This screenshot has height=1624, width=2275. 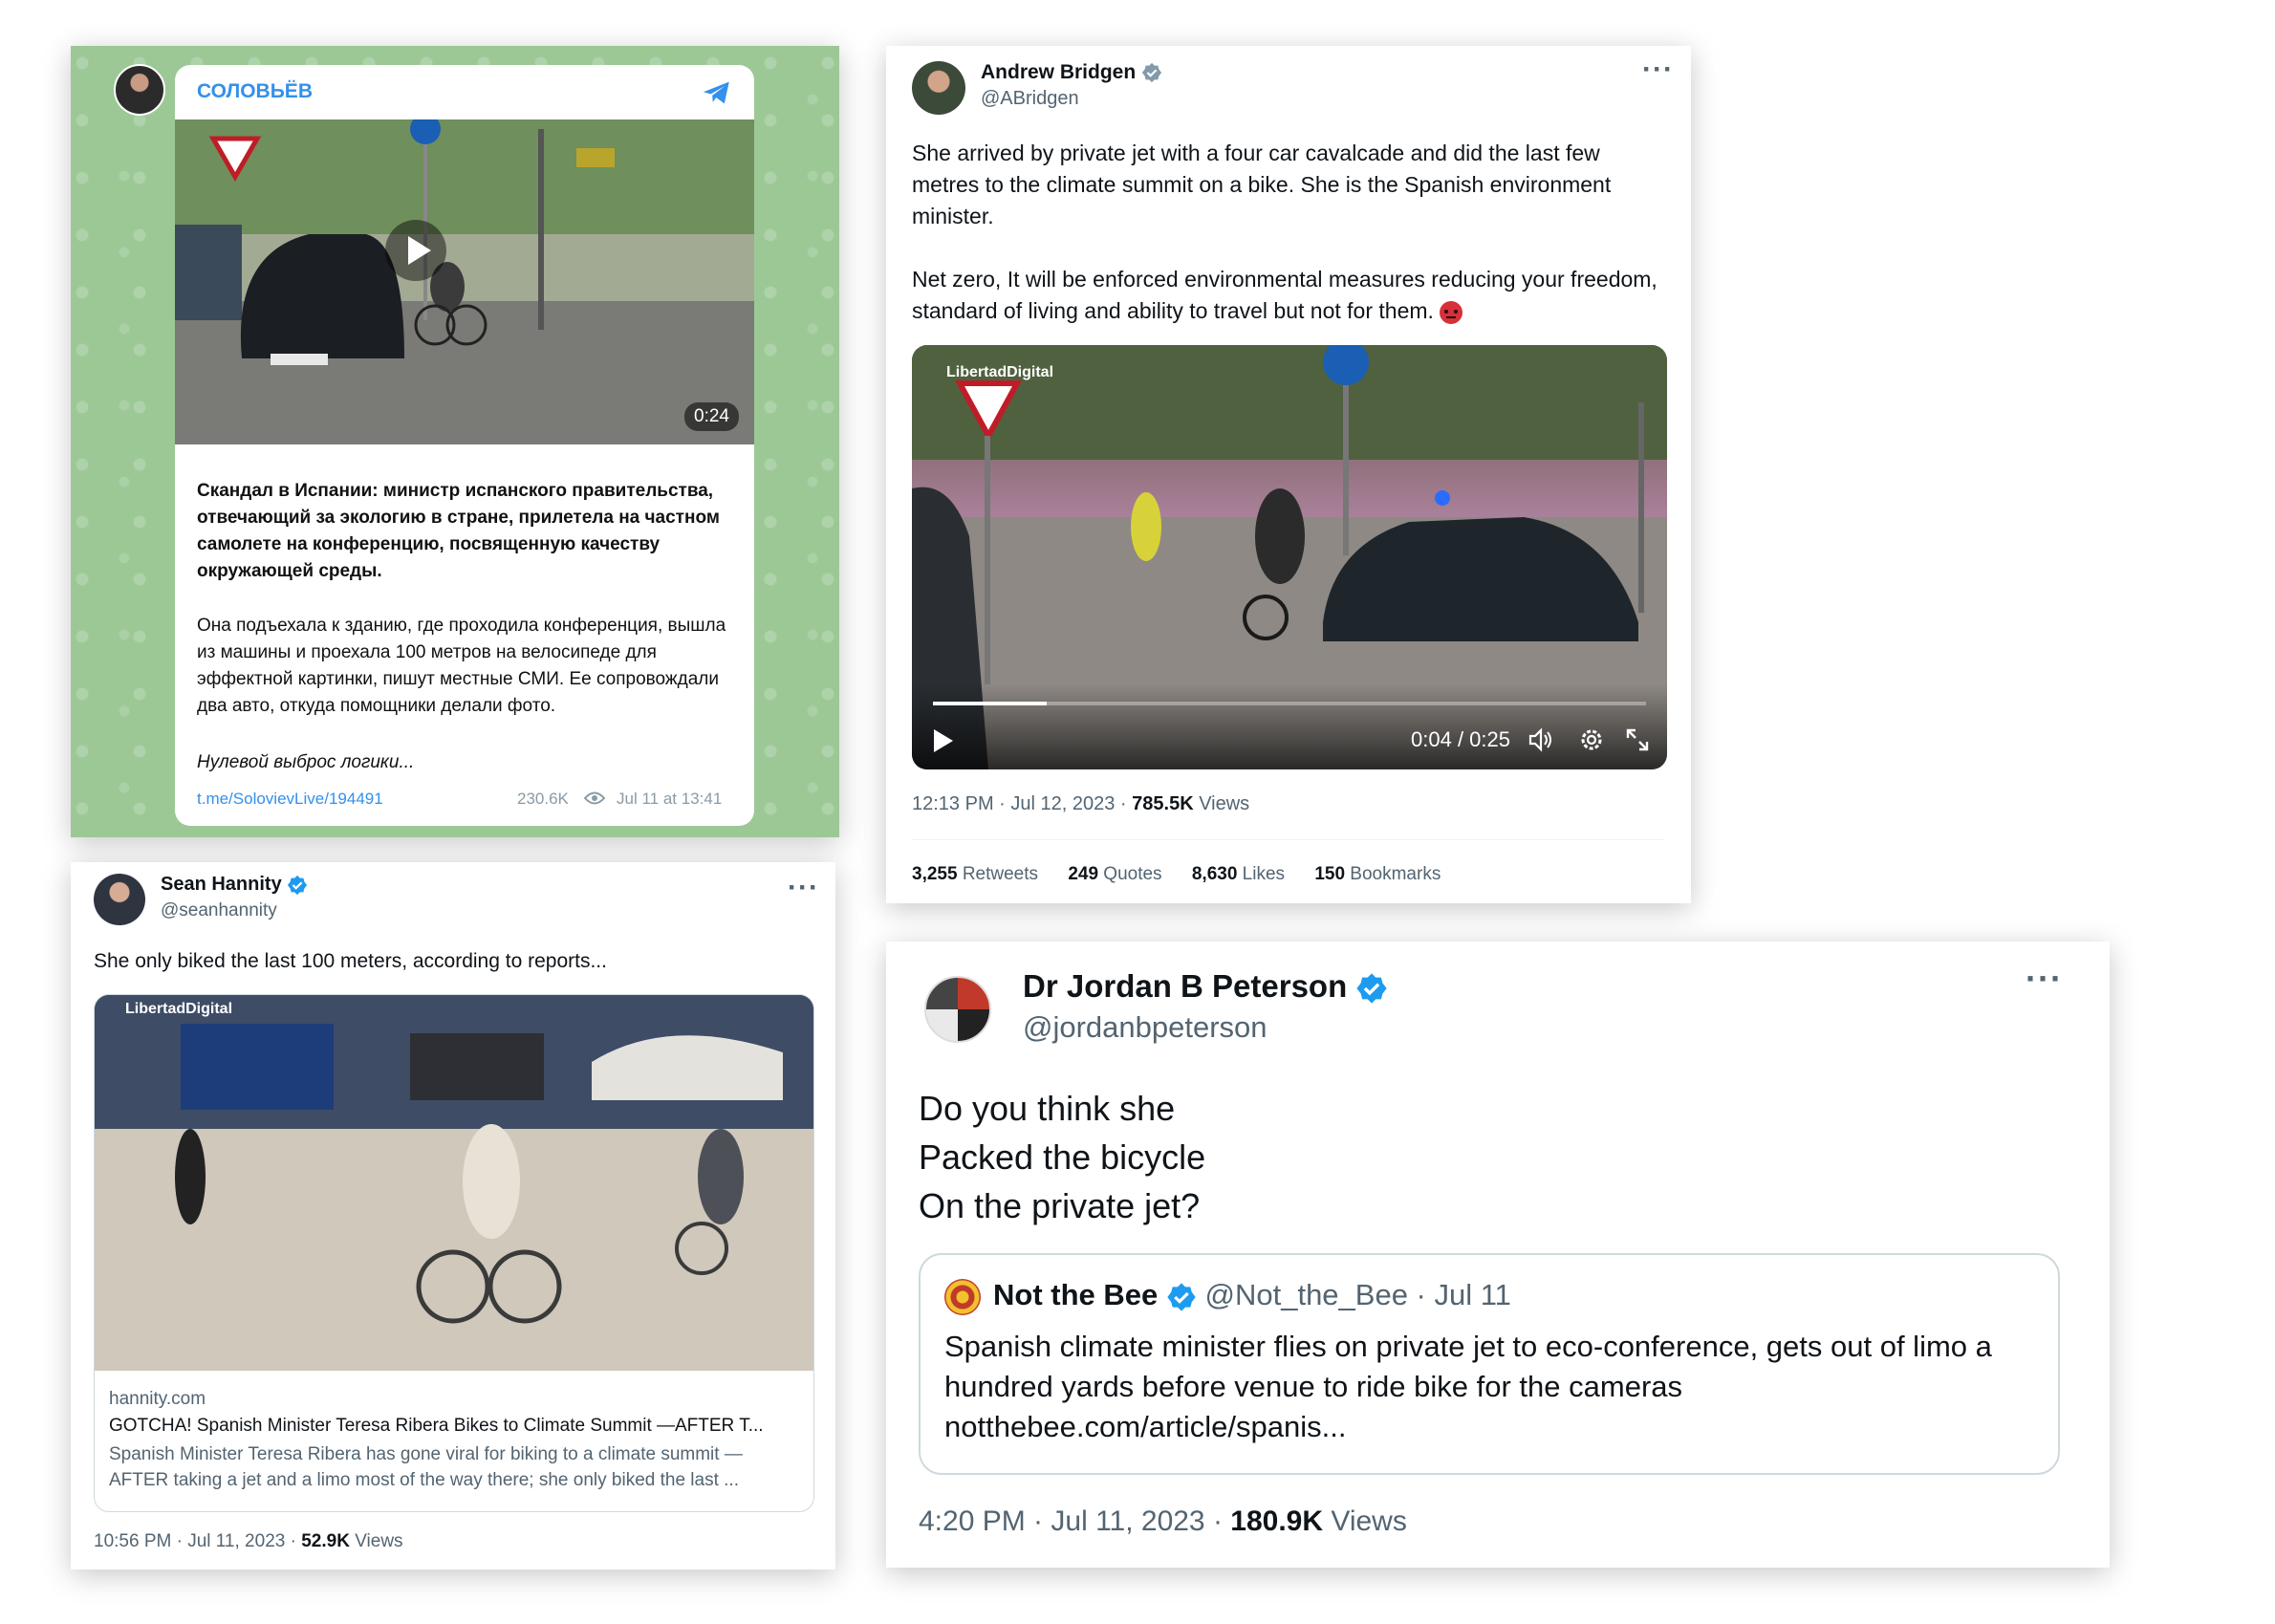 What do you see at coordinates (140, 90) in the screenshot?
I see `channel-avatar` at bounding box center [140, 90].